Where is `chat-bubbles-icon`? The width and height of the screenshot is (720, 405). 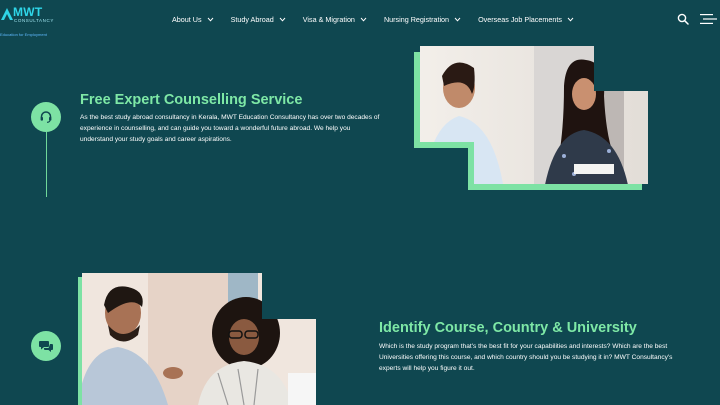
chat-bubbles-icon is located at coordinates (45, 346).